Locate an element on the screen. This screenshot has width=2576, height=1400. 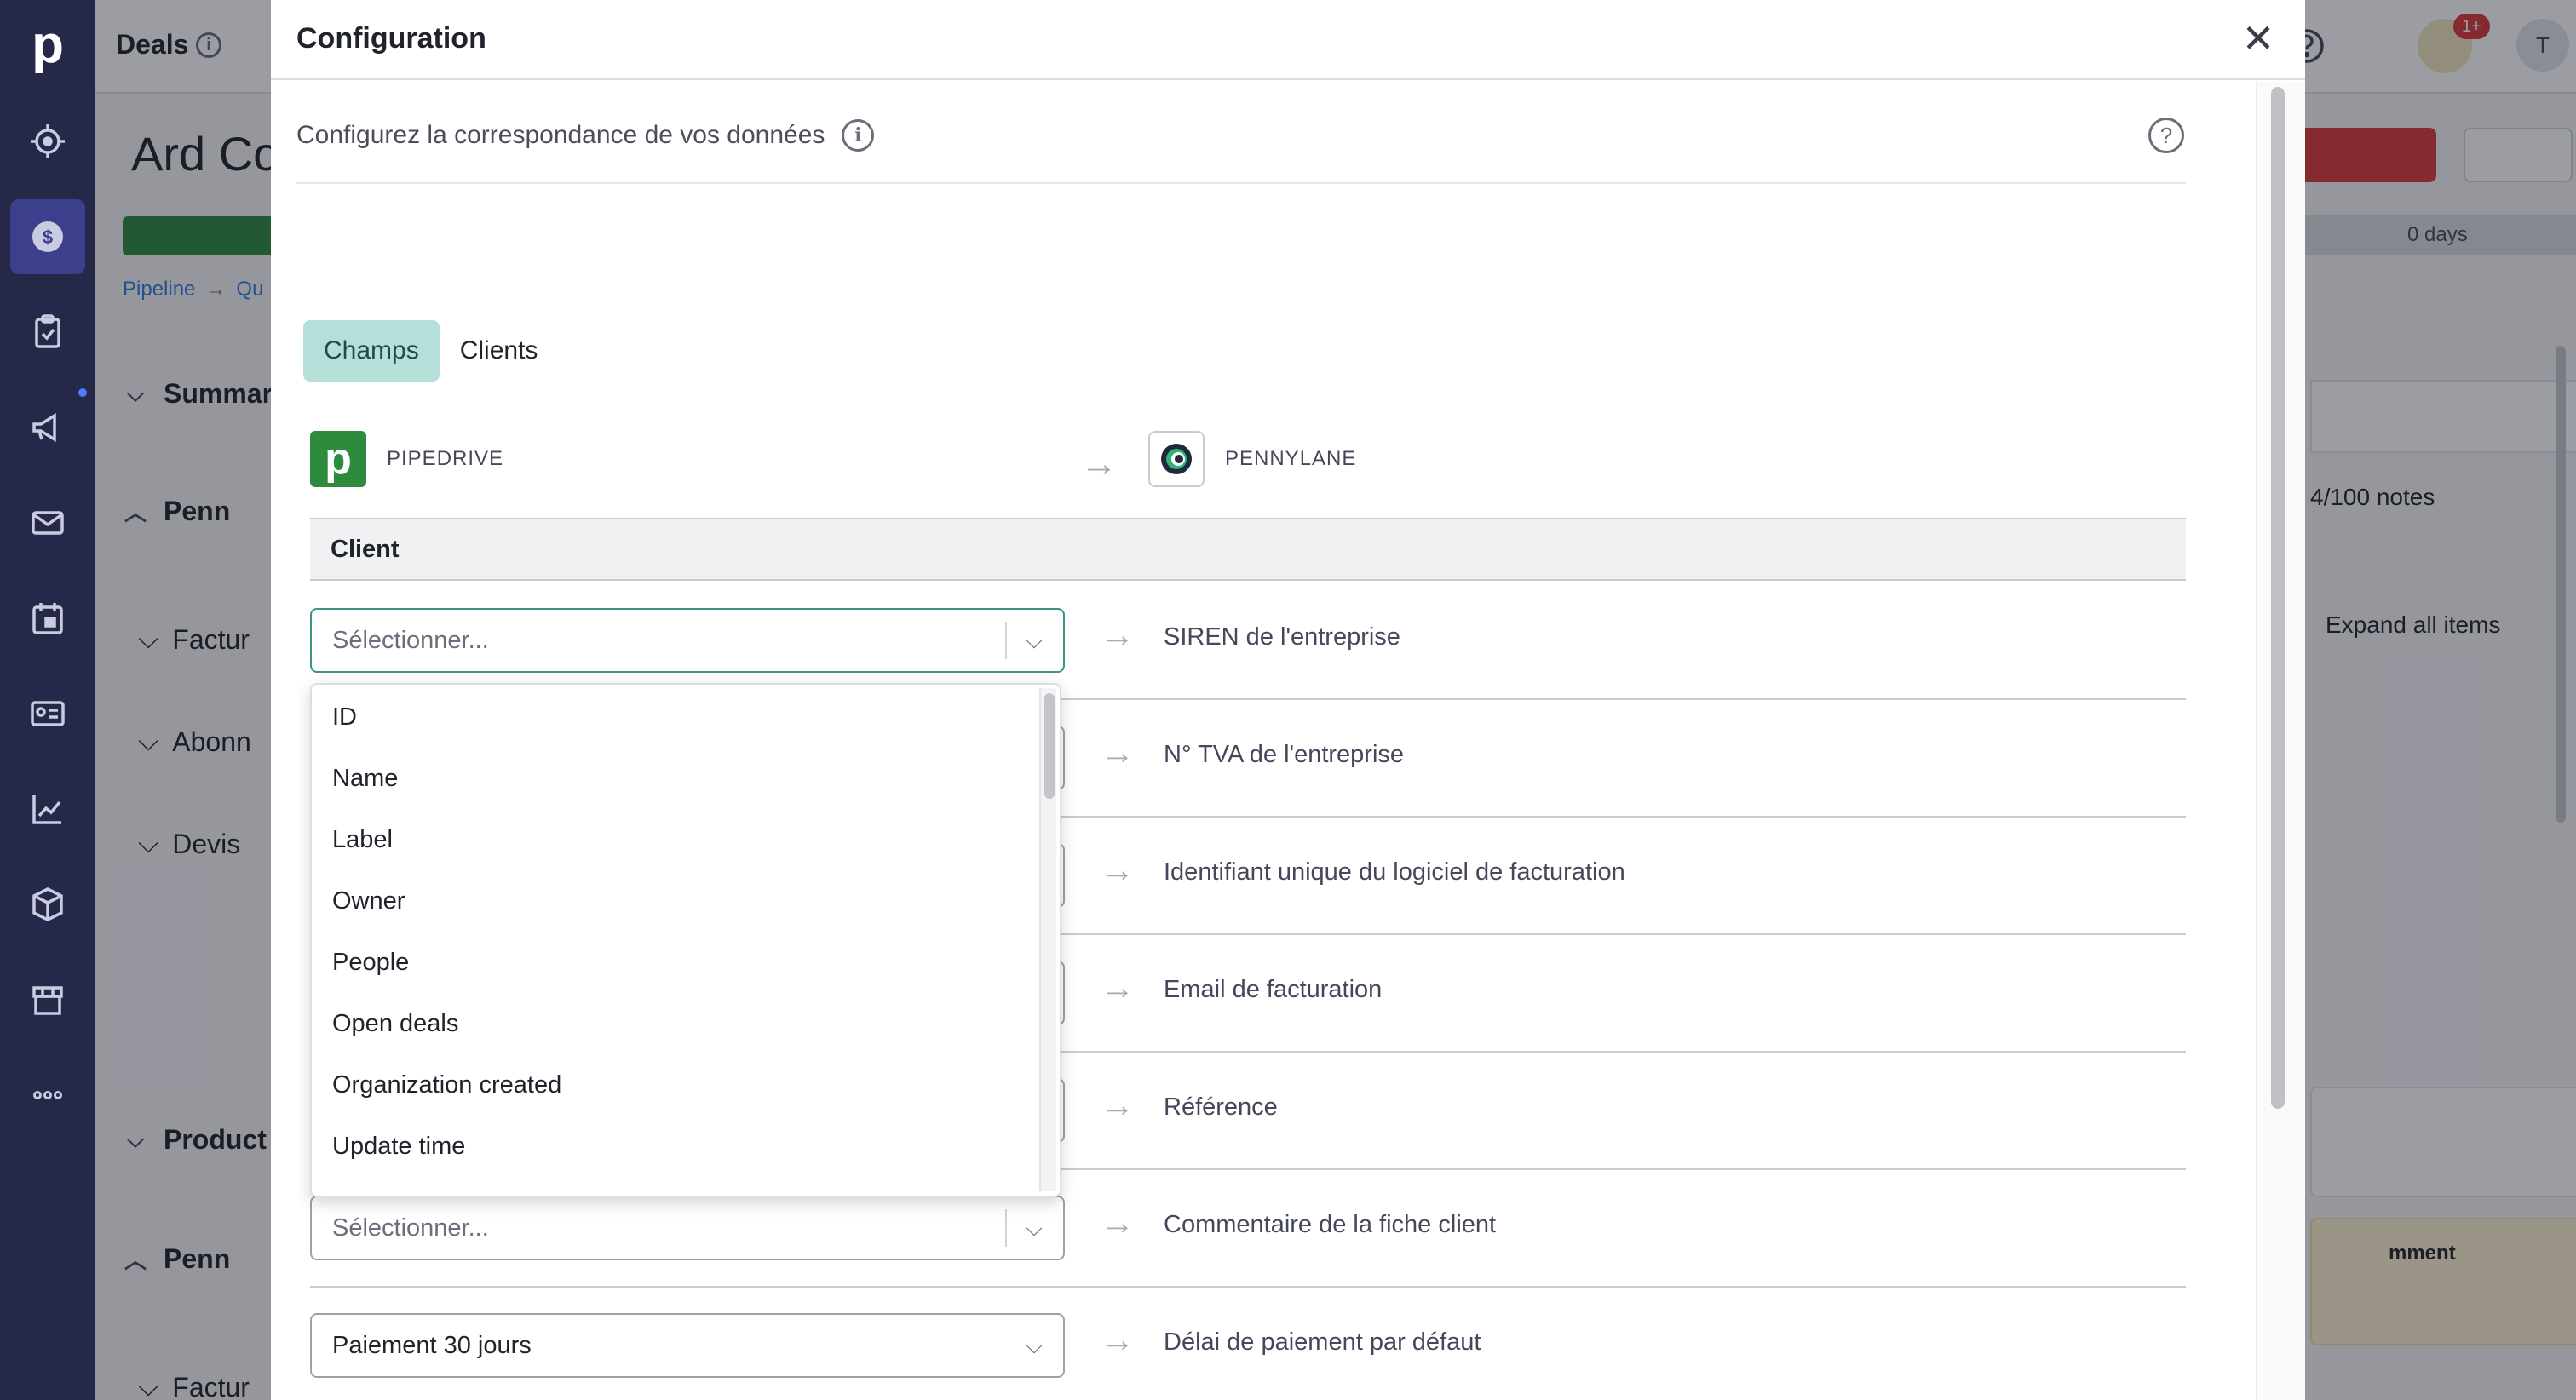
dropdown-option: Label is located at coordinates (686, 839).